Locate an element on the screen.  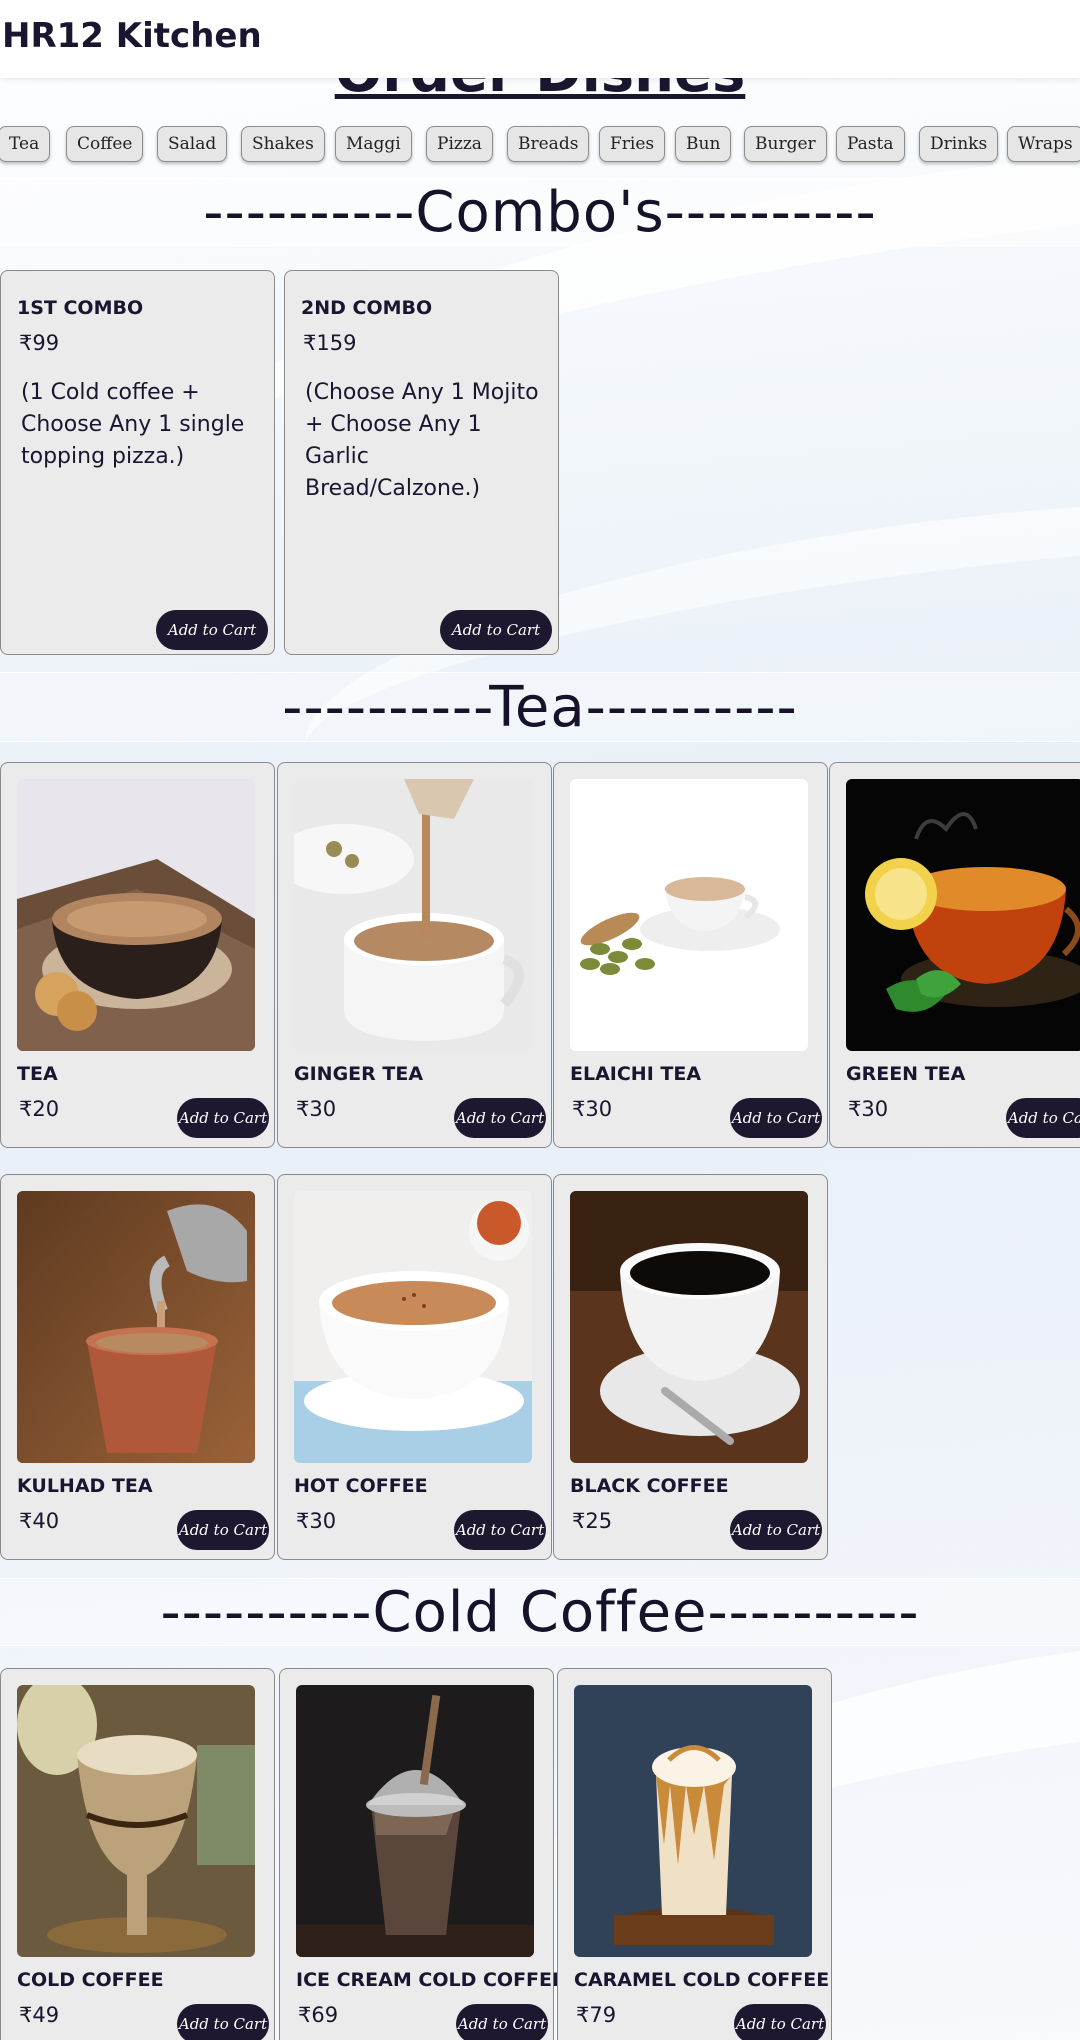
menu-item-card: HOT COFFEE ₹30 Add to Cart is located at coordinates (414, 1367).